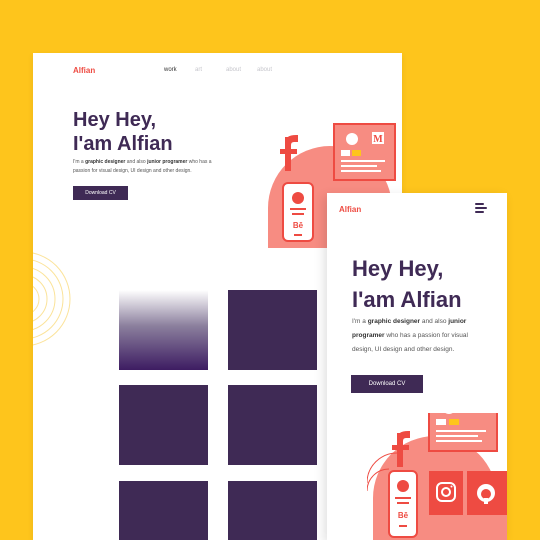 The width and height of the screenshot is (540, 540). What do you see at coordinates (272, 70) in the screenshot?
I see `nav-item-about-2: about` at bounding box center [272, 70].